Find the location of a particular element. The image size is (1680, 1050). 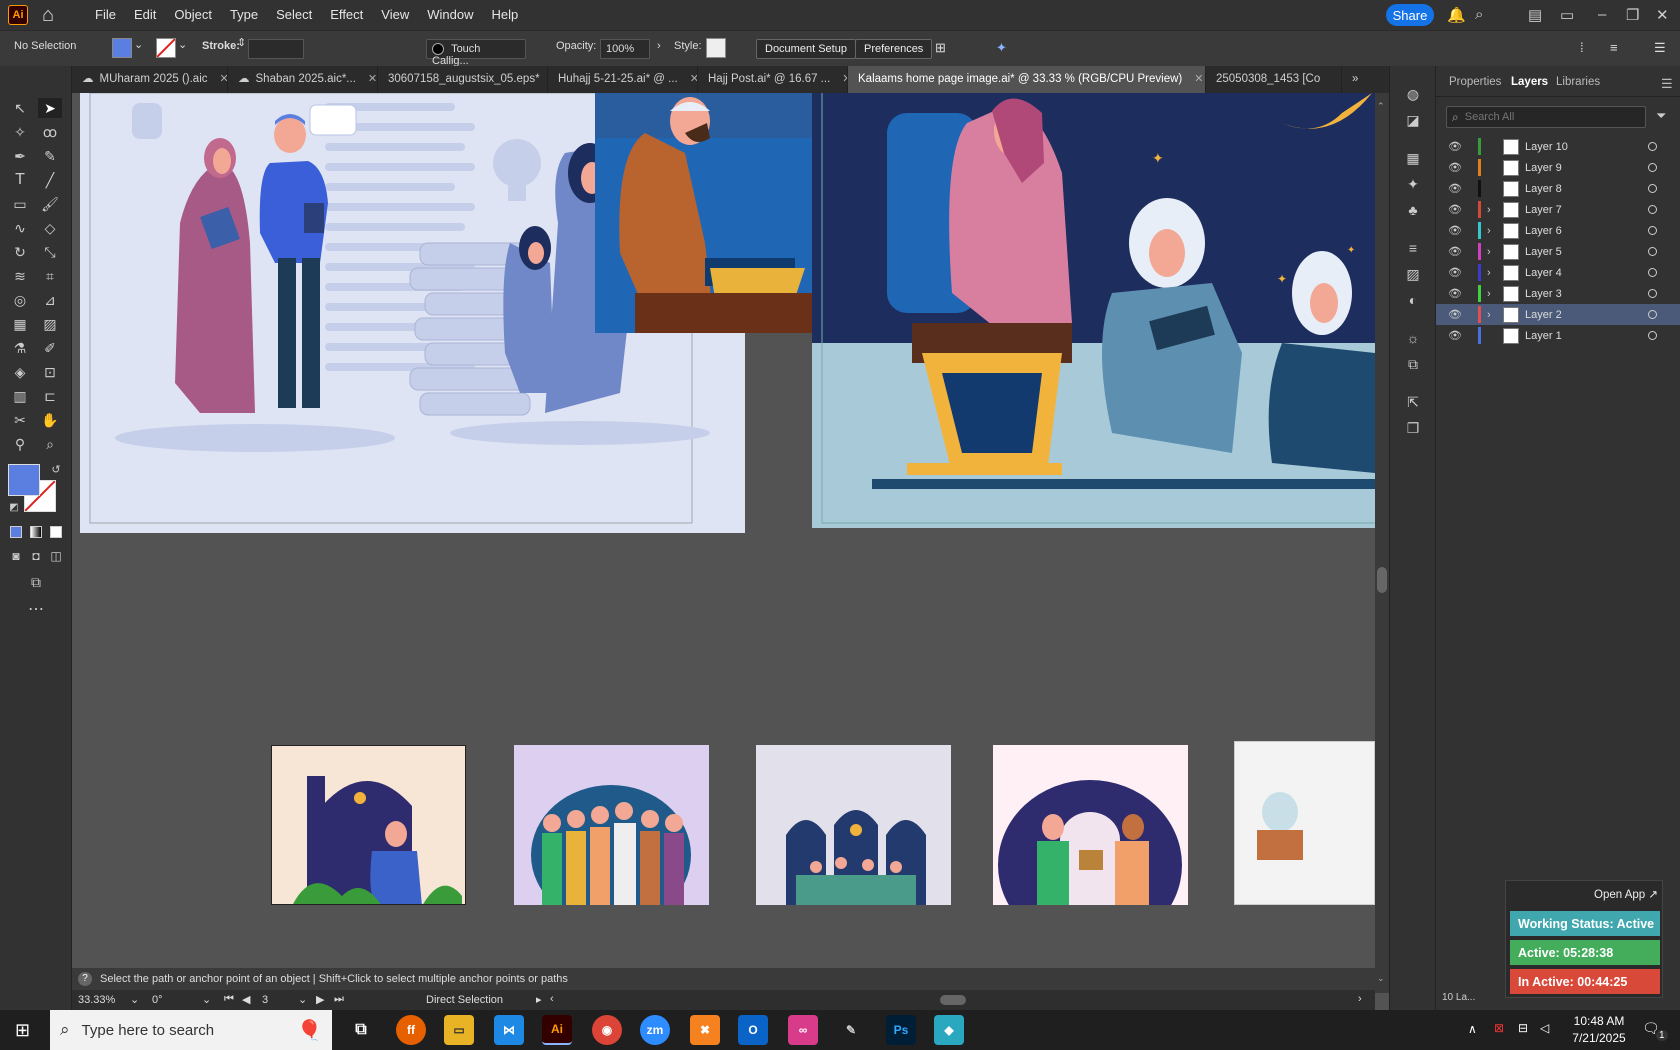

scroll-down-icon: ⌄ is located at coordinates (1381, 978).